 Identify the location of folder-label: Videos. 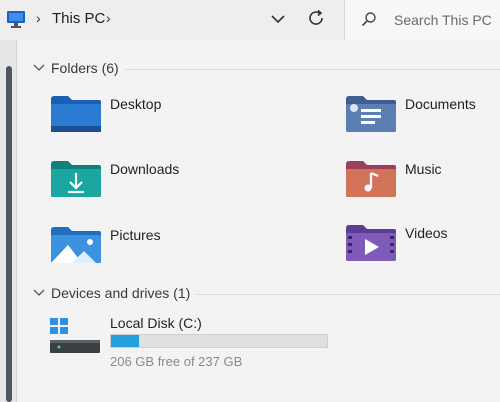
(426, 233).